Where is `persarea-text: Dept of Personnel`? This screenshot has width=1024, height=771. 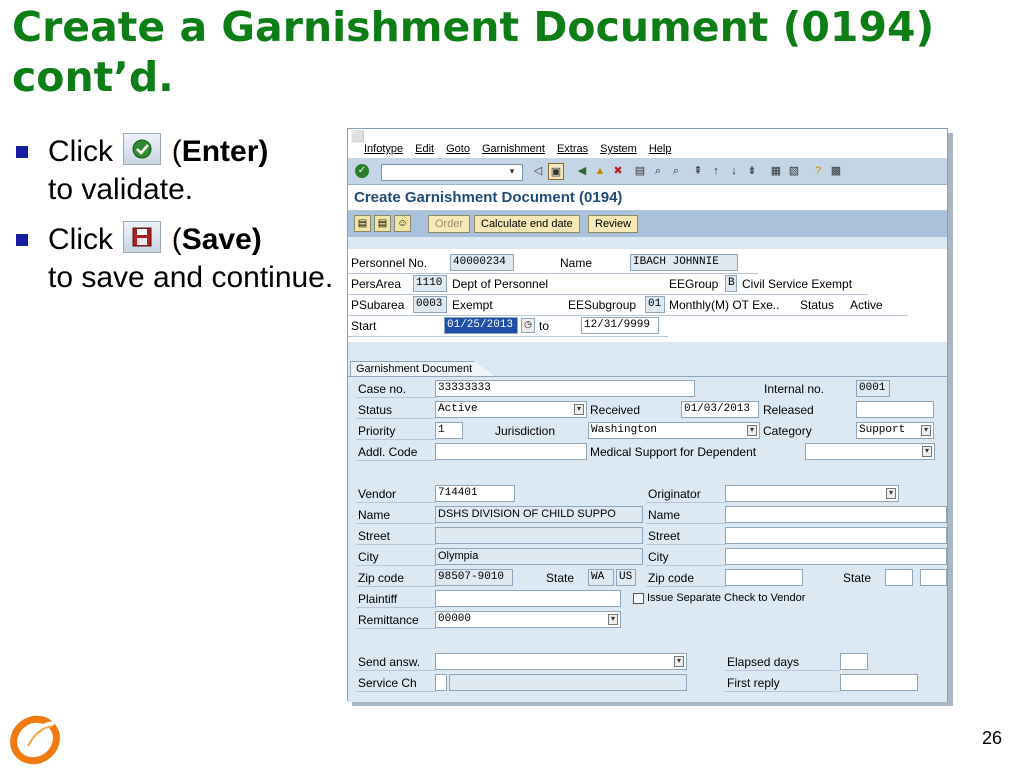
persarea-text: Dept of Personnel is located at coordinates (500, 284).